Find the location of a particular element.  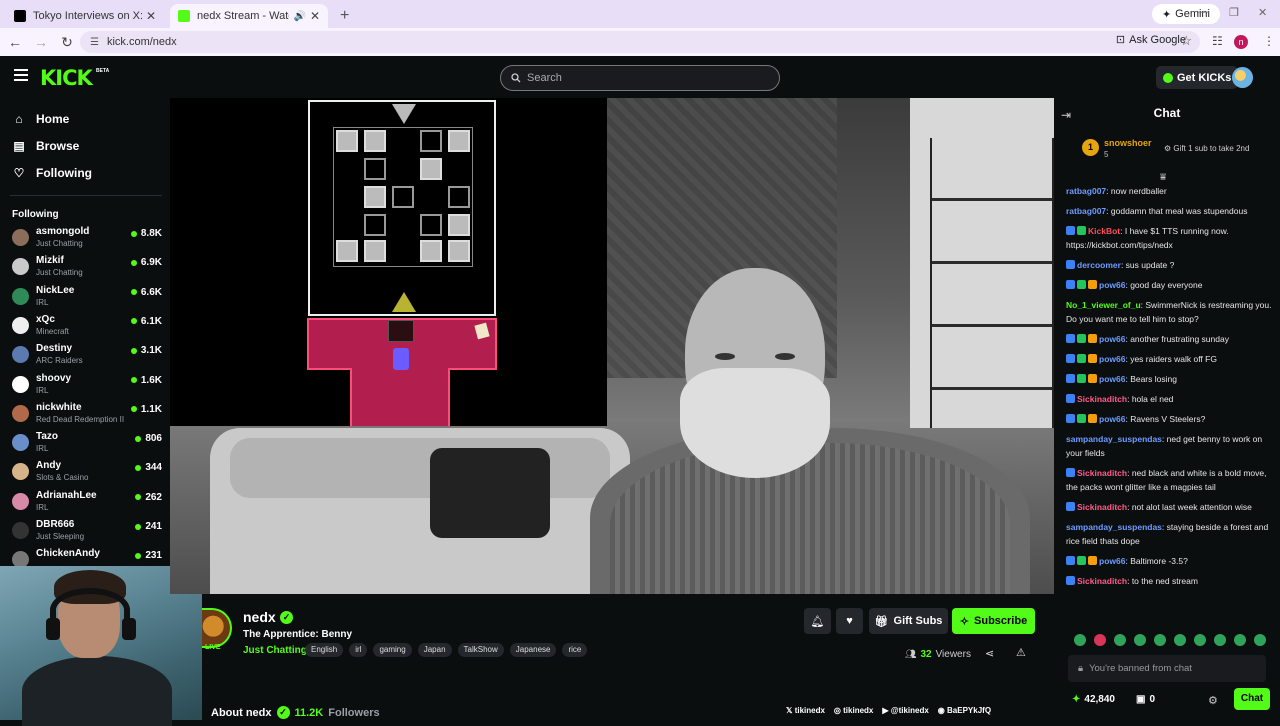

profile-avatar: n is located at coordinates (1241, 42).